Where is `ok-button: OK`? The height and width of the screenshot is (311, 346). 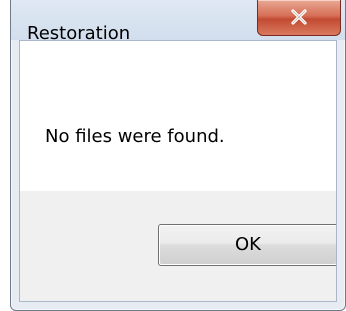 ok-button: OK is located at coordinates (247, 245).